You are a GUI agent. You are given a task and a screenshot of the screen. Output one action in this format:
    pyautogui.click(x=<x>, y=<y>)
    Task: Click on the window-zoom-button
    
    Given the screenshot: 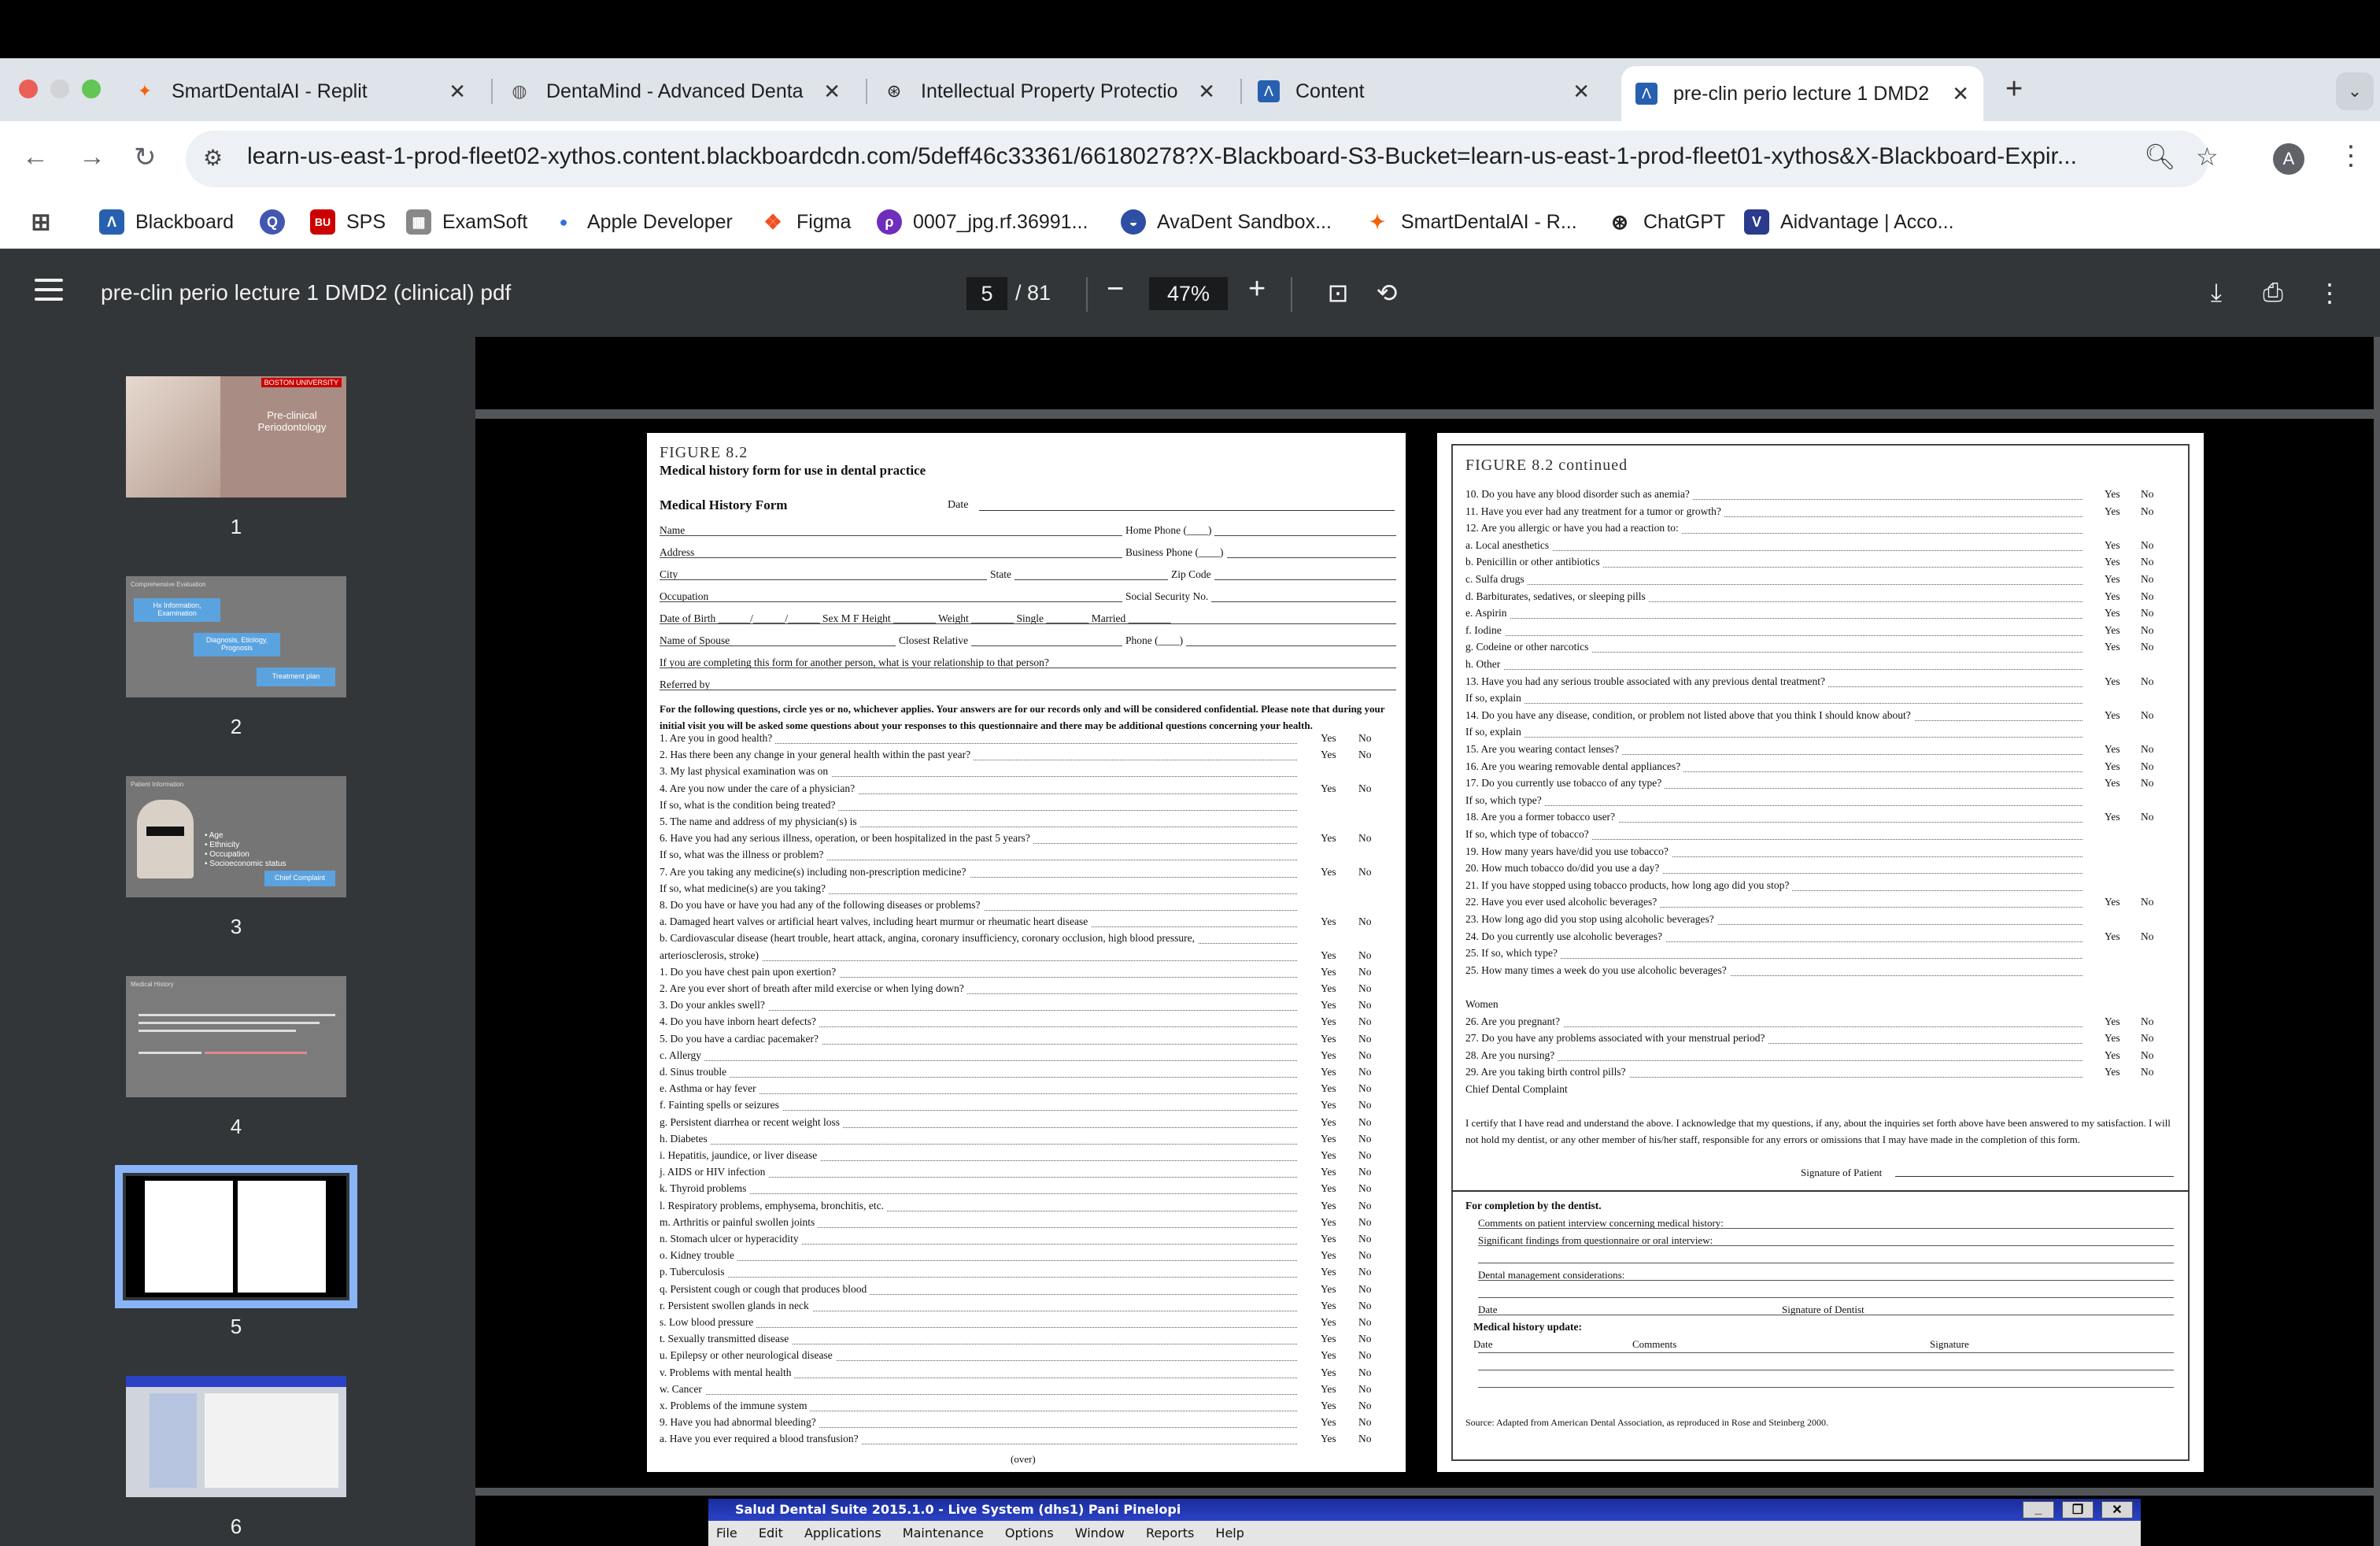 What is the action you would take?
    pyautogui.click(x=91, y=89)
    